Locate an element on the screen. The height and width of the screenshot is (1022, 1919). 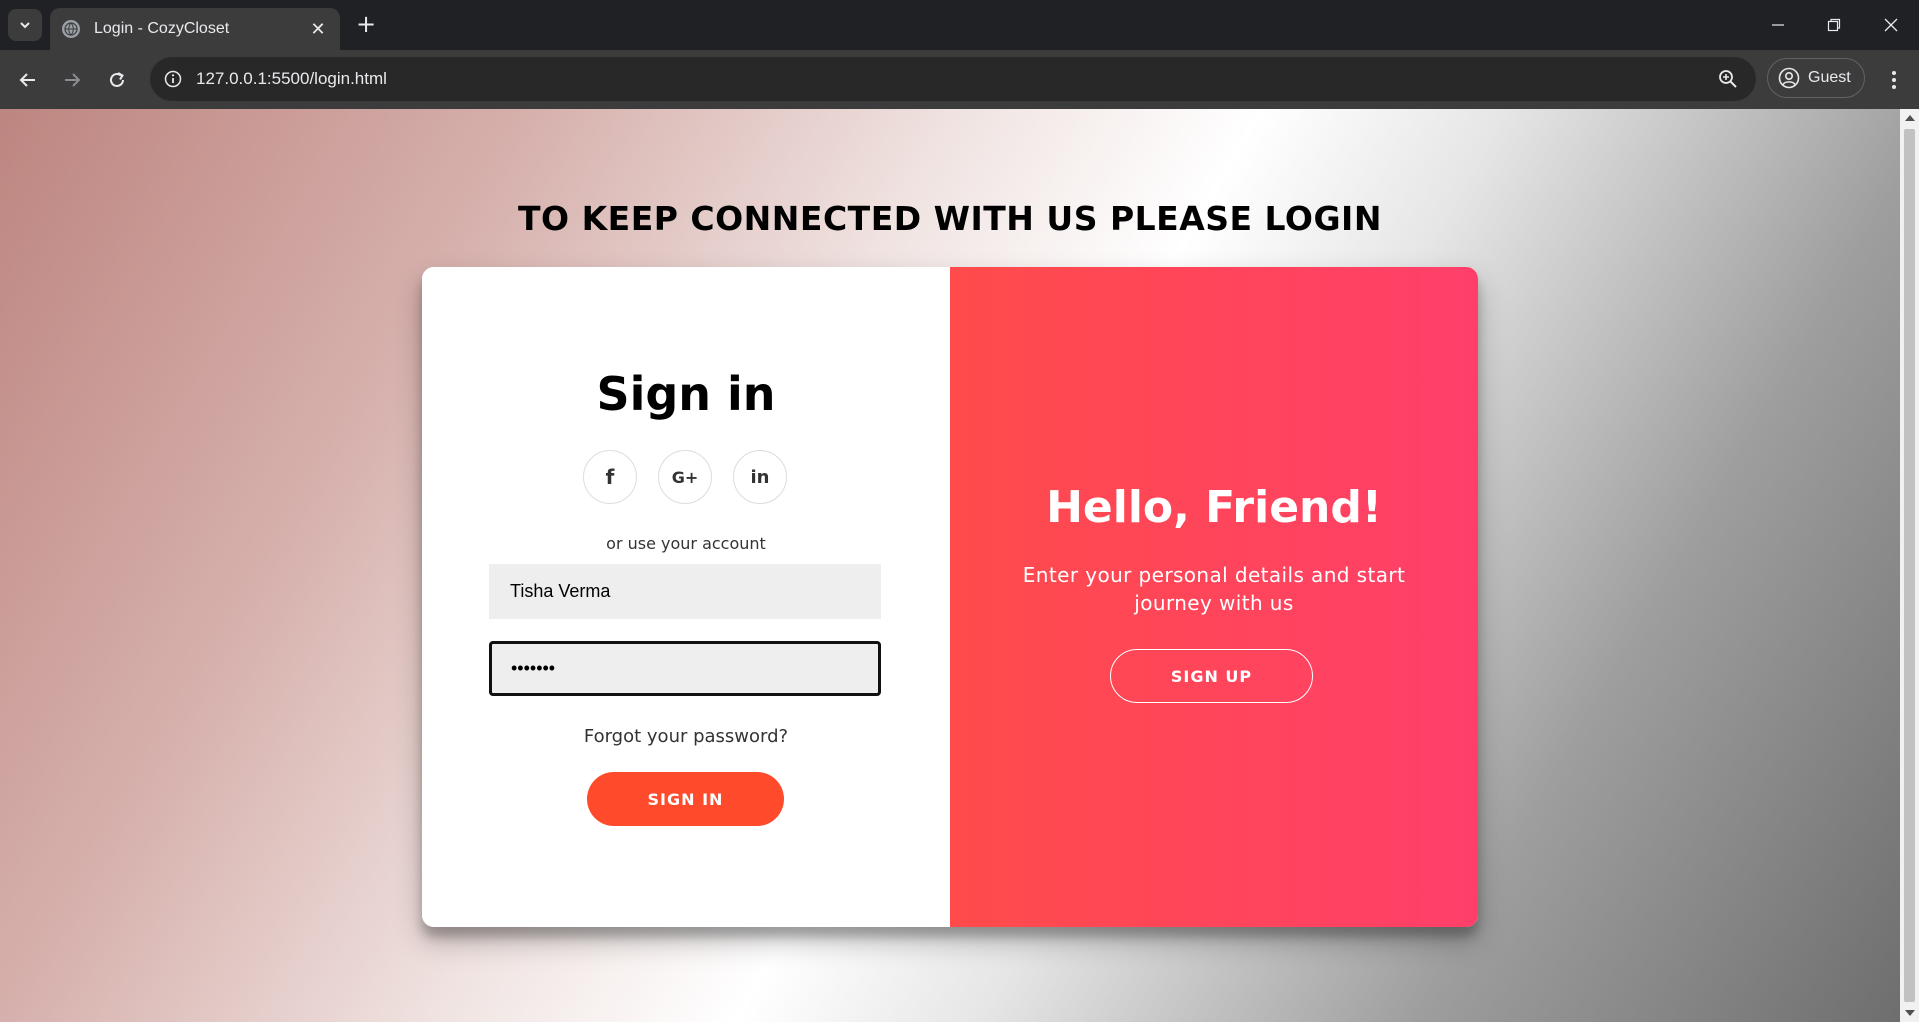
globe-icon is located at coordinates (71, 29).